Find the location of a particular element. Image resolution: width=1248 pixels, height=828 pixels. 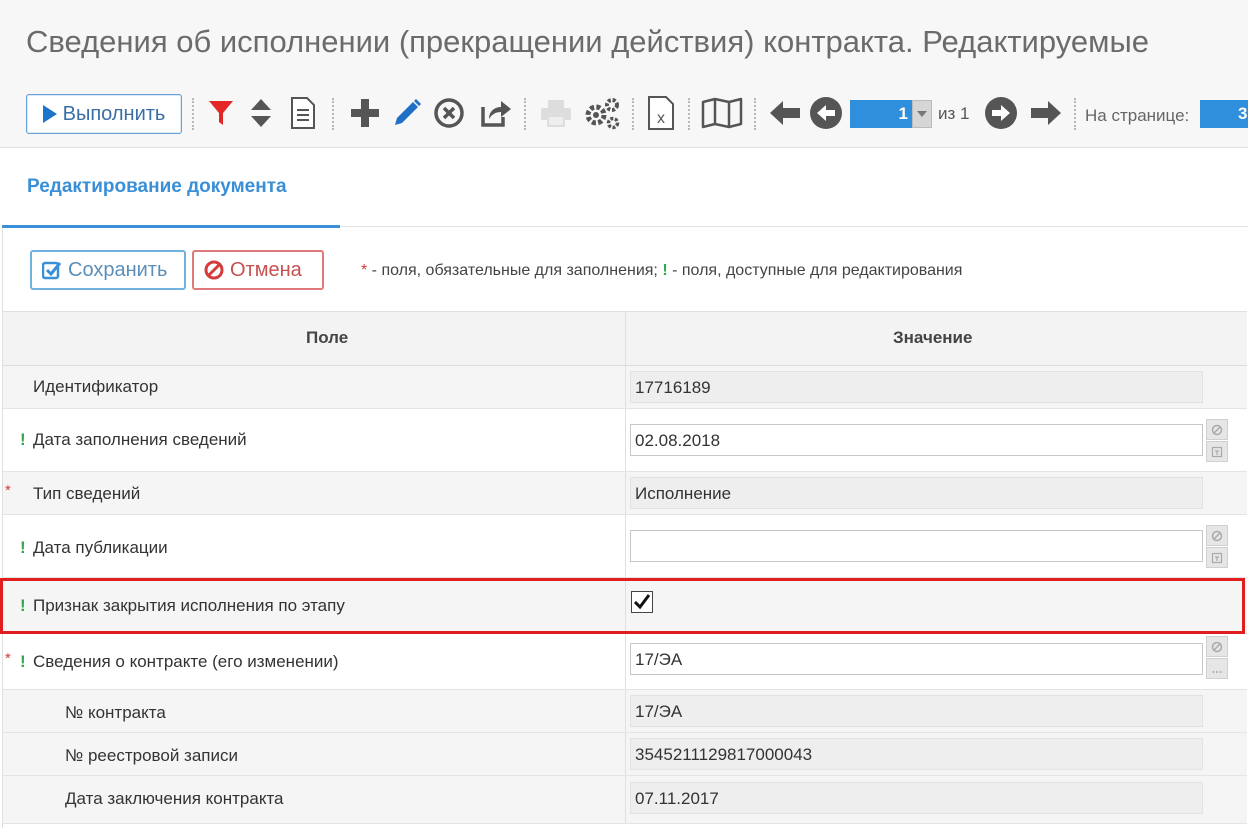

save-button: Сохранить is located at coordinates (108, 270).